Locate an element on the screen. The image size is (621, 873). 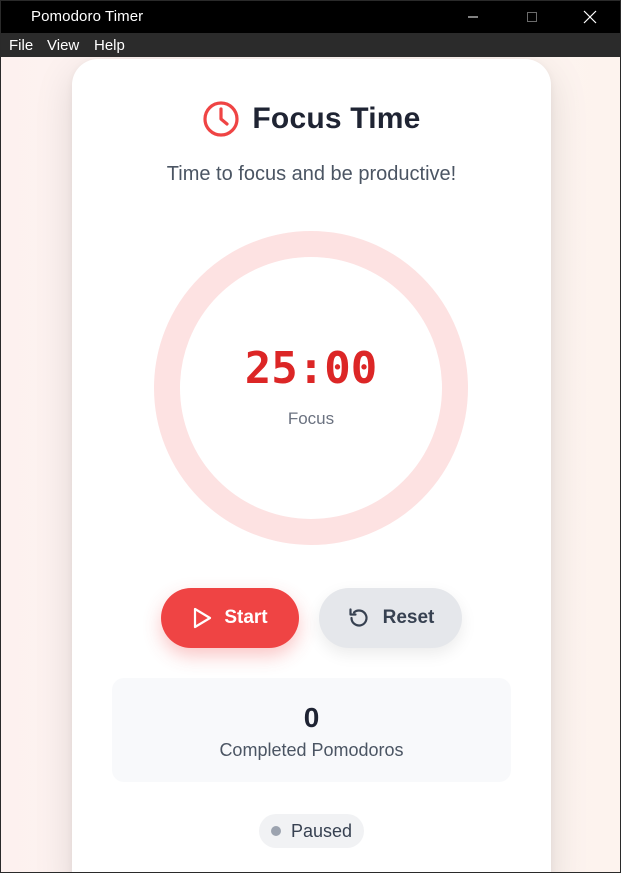
close-icon is located at coordinates (590, 17).